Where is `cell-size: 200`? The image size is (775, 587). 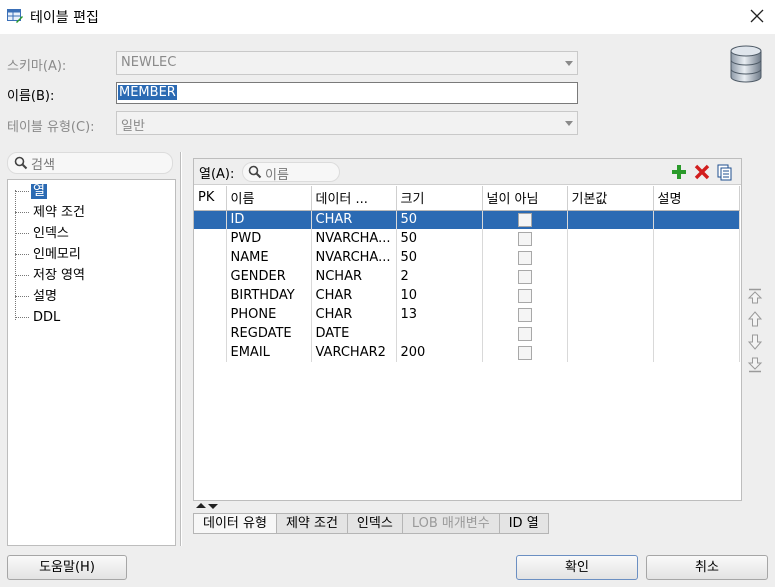 cell-size: 200 is located at coordinates (439, 352).